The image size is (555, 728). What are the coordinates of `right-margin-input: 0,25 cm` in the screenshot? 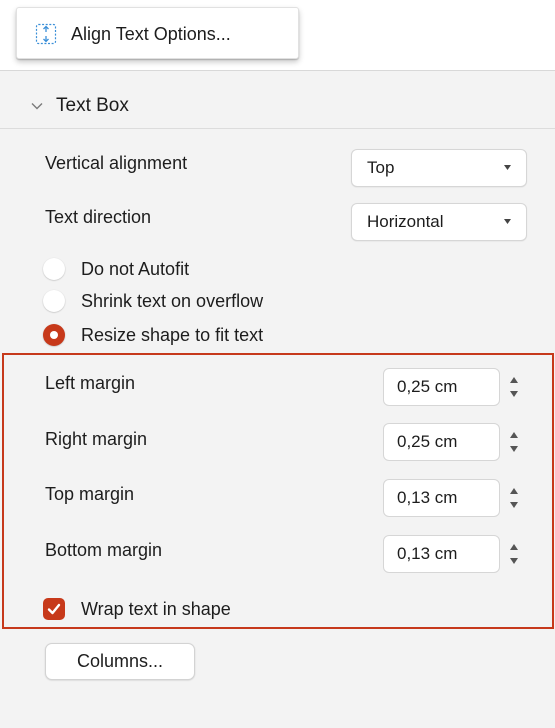 It's located at (441, 442).